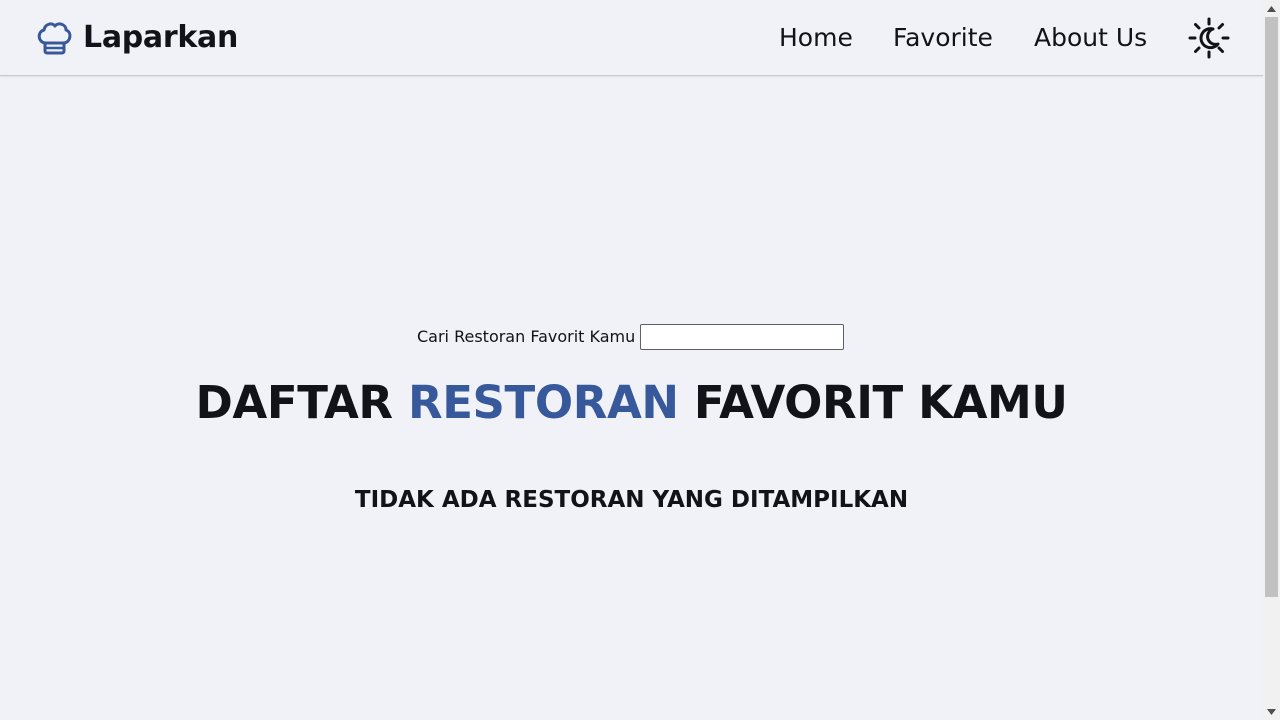 This screenshot has height=720, width=1280. I want to click on navbar: Laparkan Home Favorite About Us, so click(631, 38).